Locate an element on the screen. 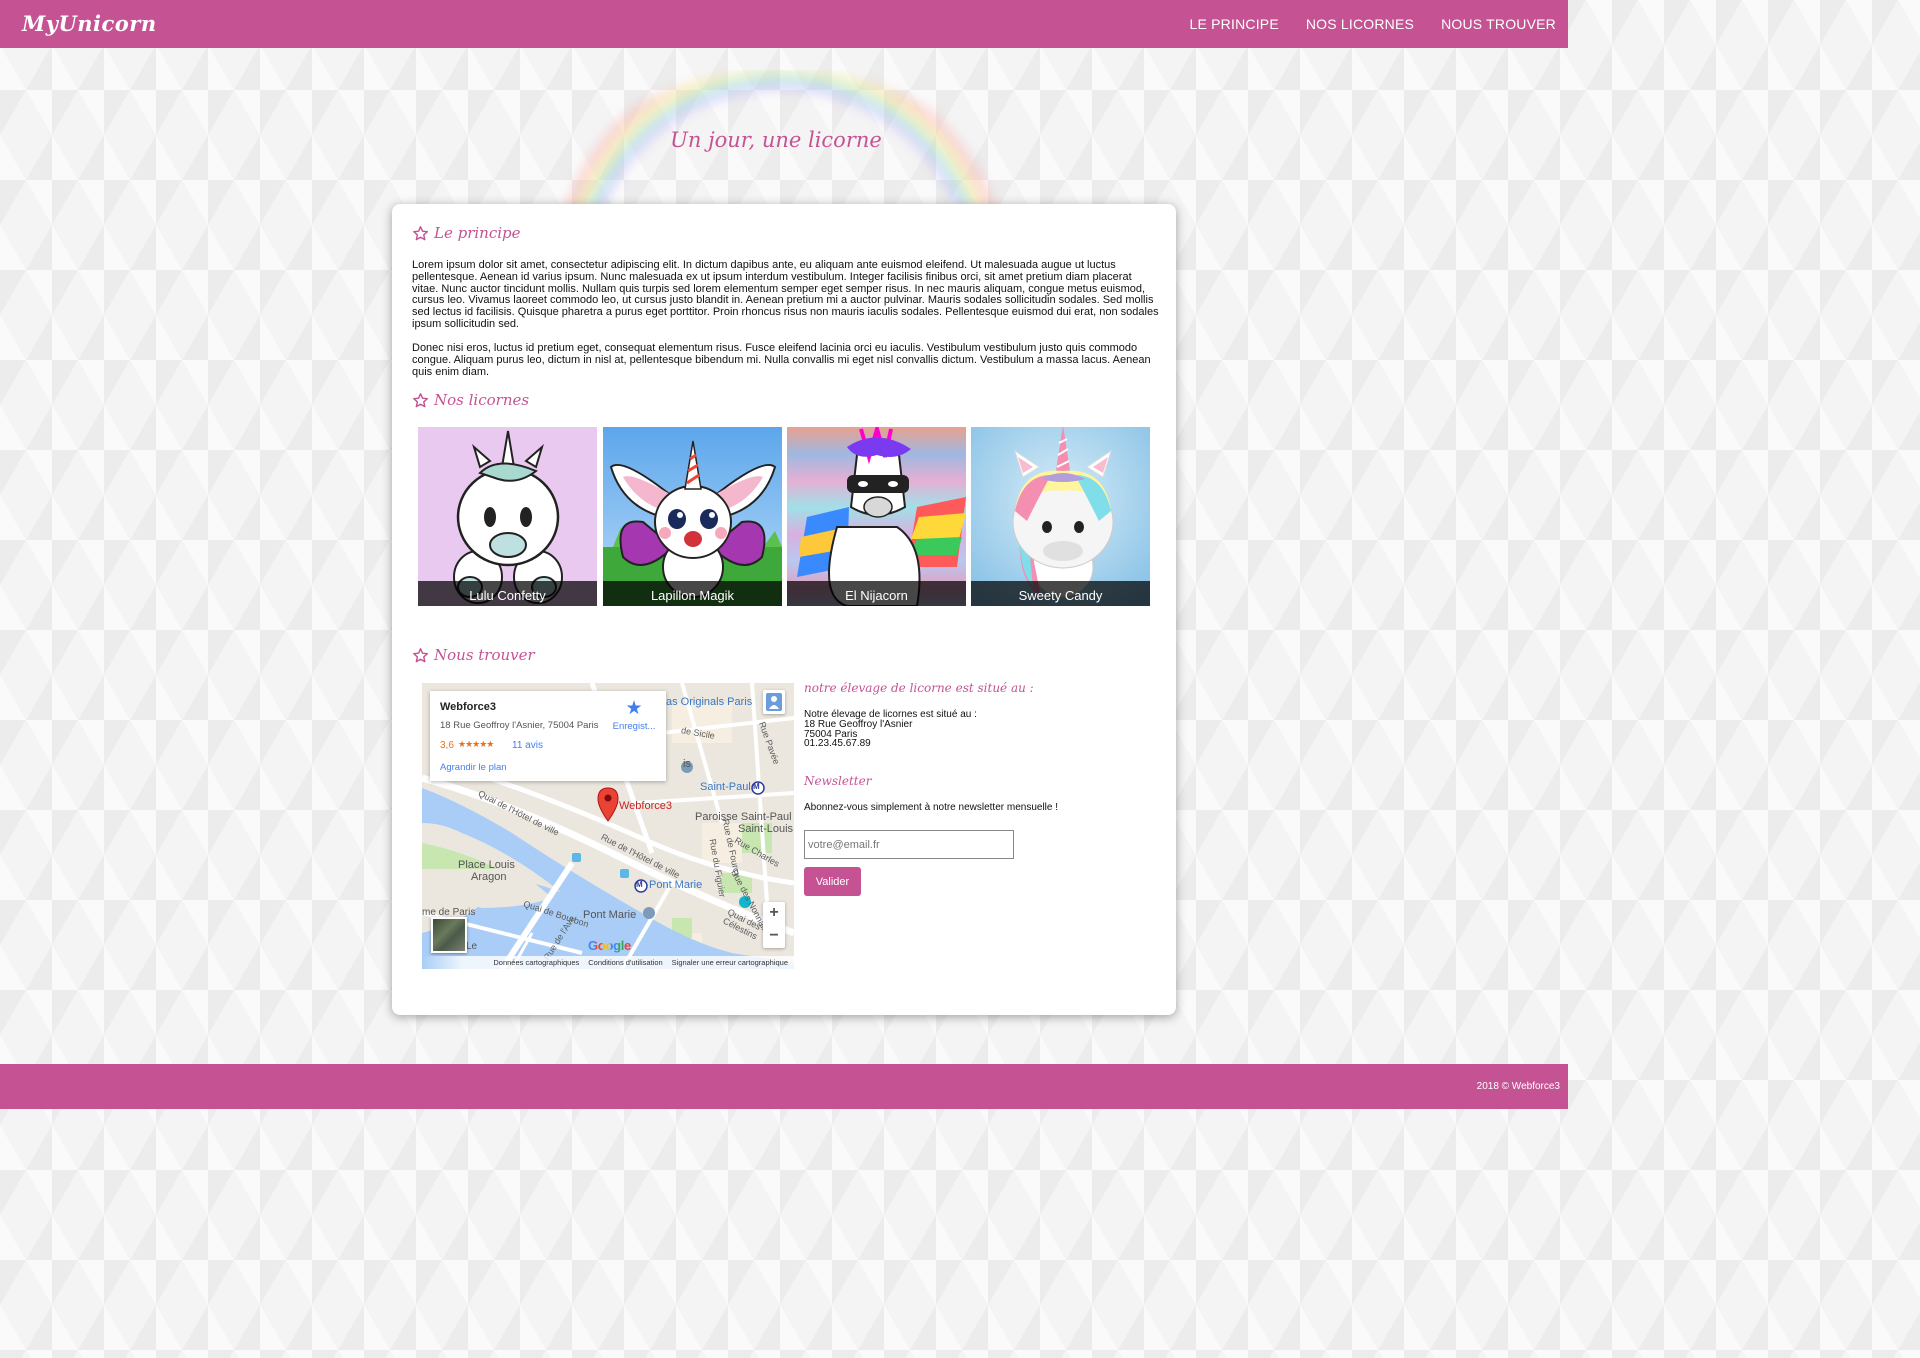 This screenshot has height=1358, width=1920. map-label-pont-marie-metro: Pont Marie is located at coordinates (676, 885).